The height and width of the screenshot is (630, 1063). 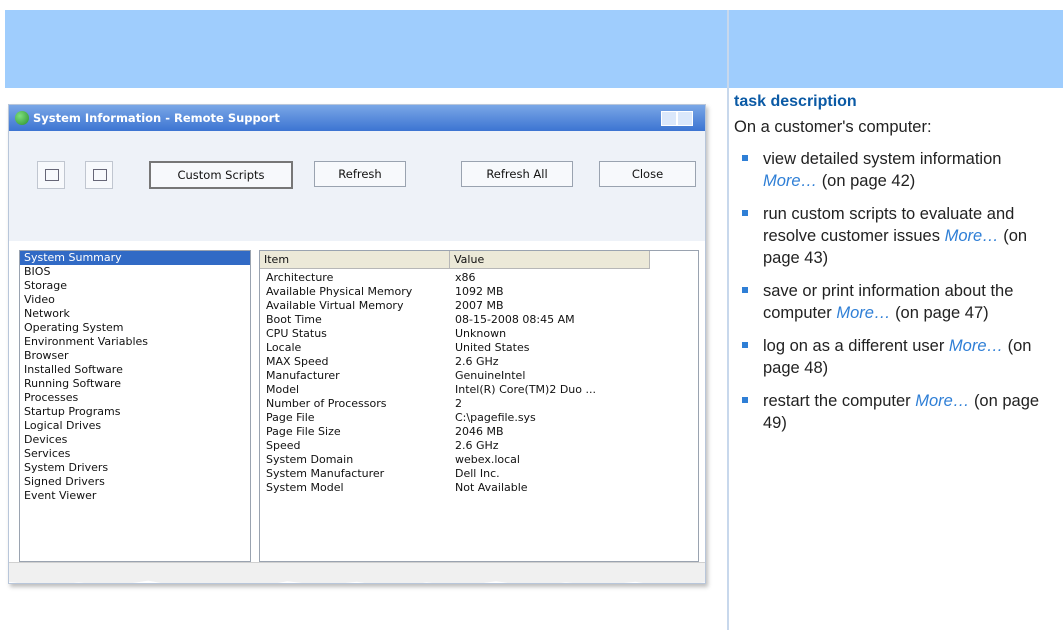 What do you see at coordinates (490, 375) in the screenshot?
I see `row-value: GenuineIntel` at bounding box center [490, 375].